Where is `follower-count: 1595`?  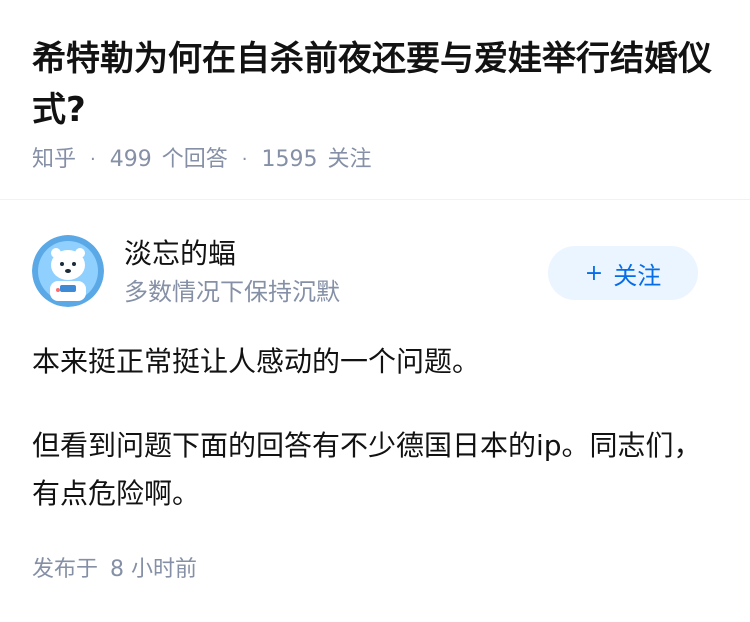
follower-count: 1595 is located at coordinates (289, 159).